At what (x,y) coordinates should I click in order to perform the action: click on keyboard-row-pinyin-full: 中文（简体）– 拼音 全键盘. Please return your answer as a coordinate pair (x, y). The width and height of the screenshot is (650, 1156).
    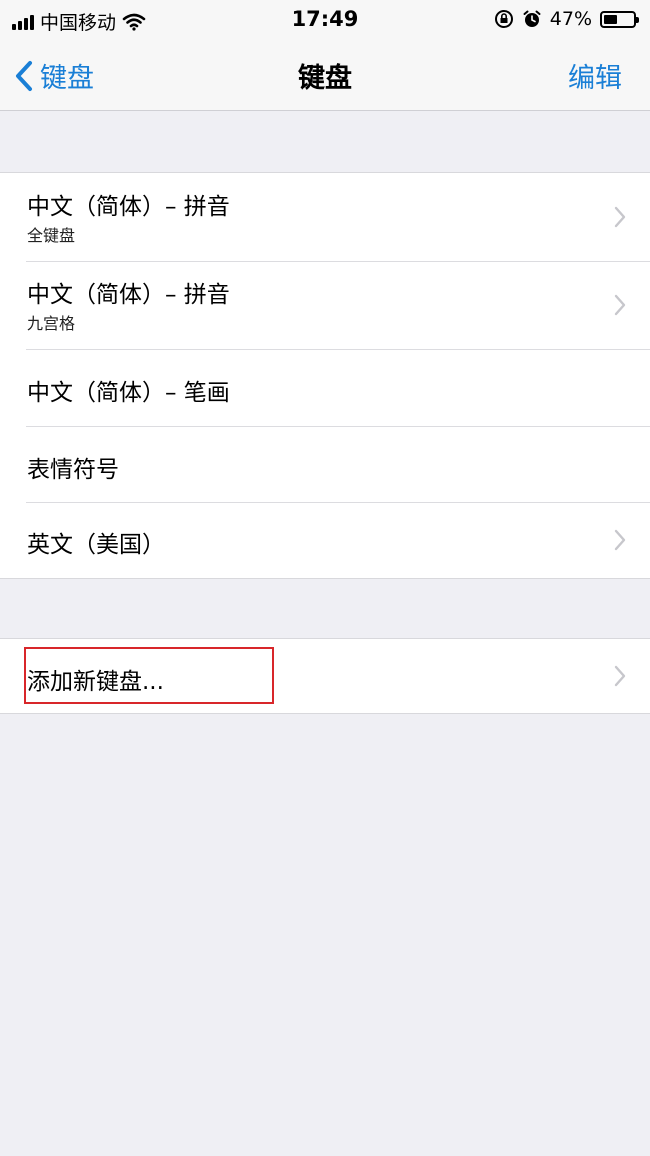
    Looking at the image, I should click on (325, 217).